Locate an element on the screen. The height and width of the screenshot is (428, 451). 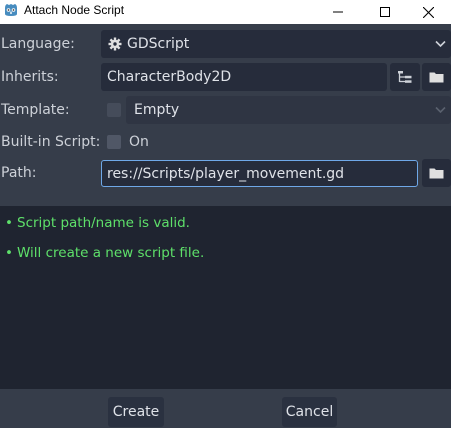
template-value: Empty is located at coordinates (157, 110).